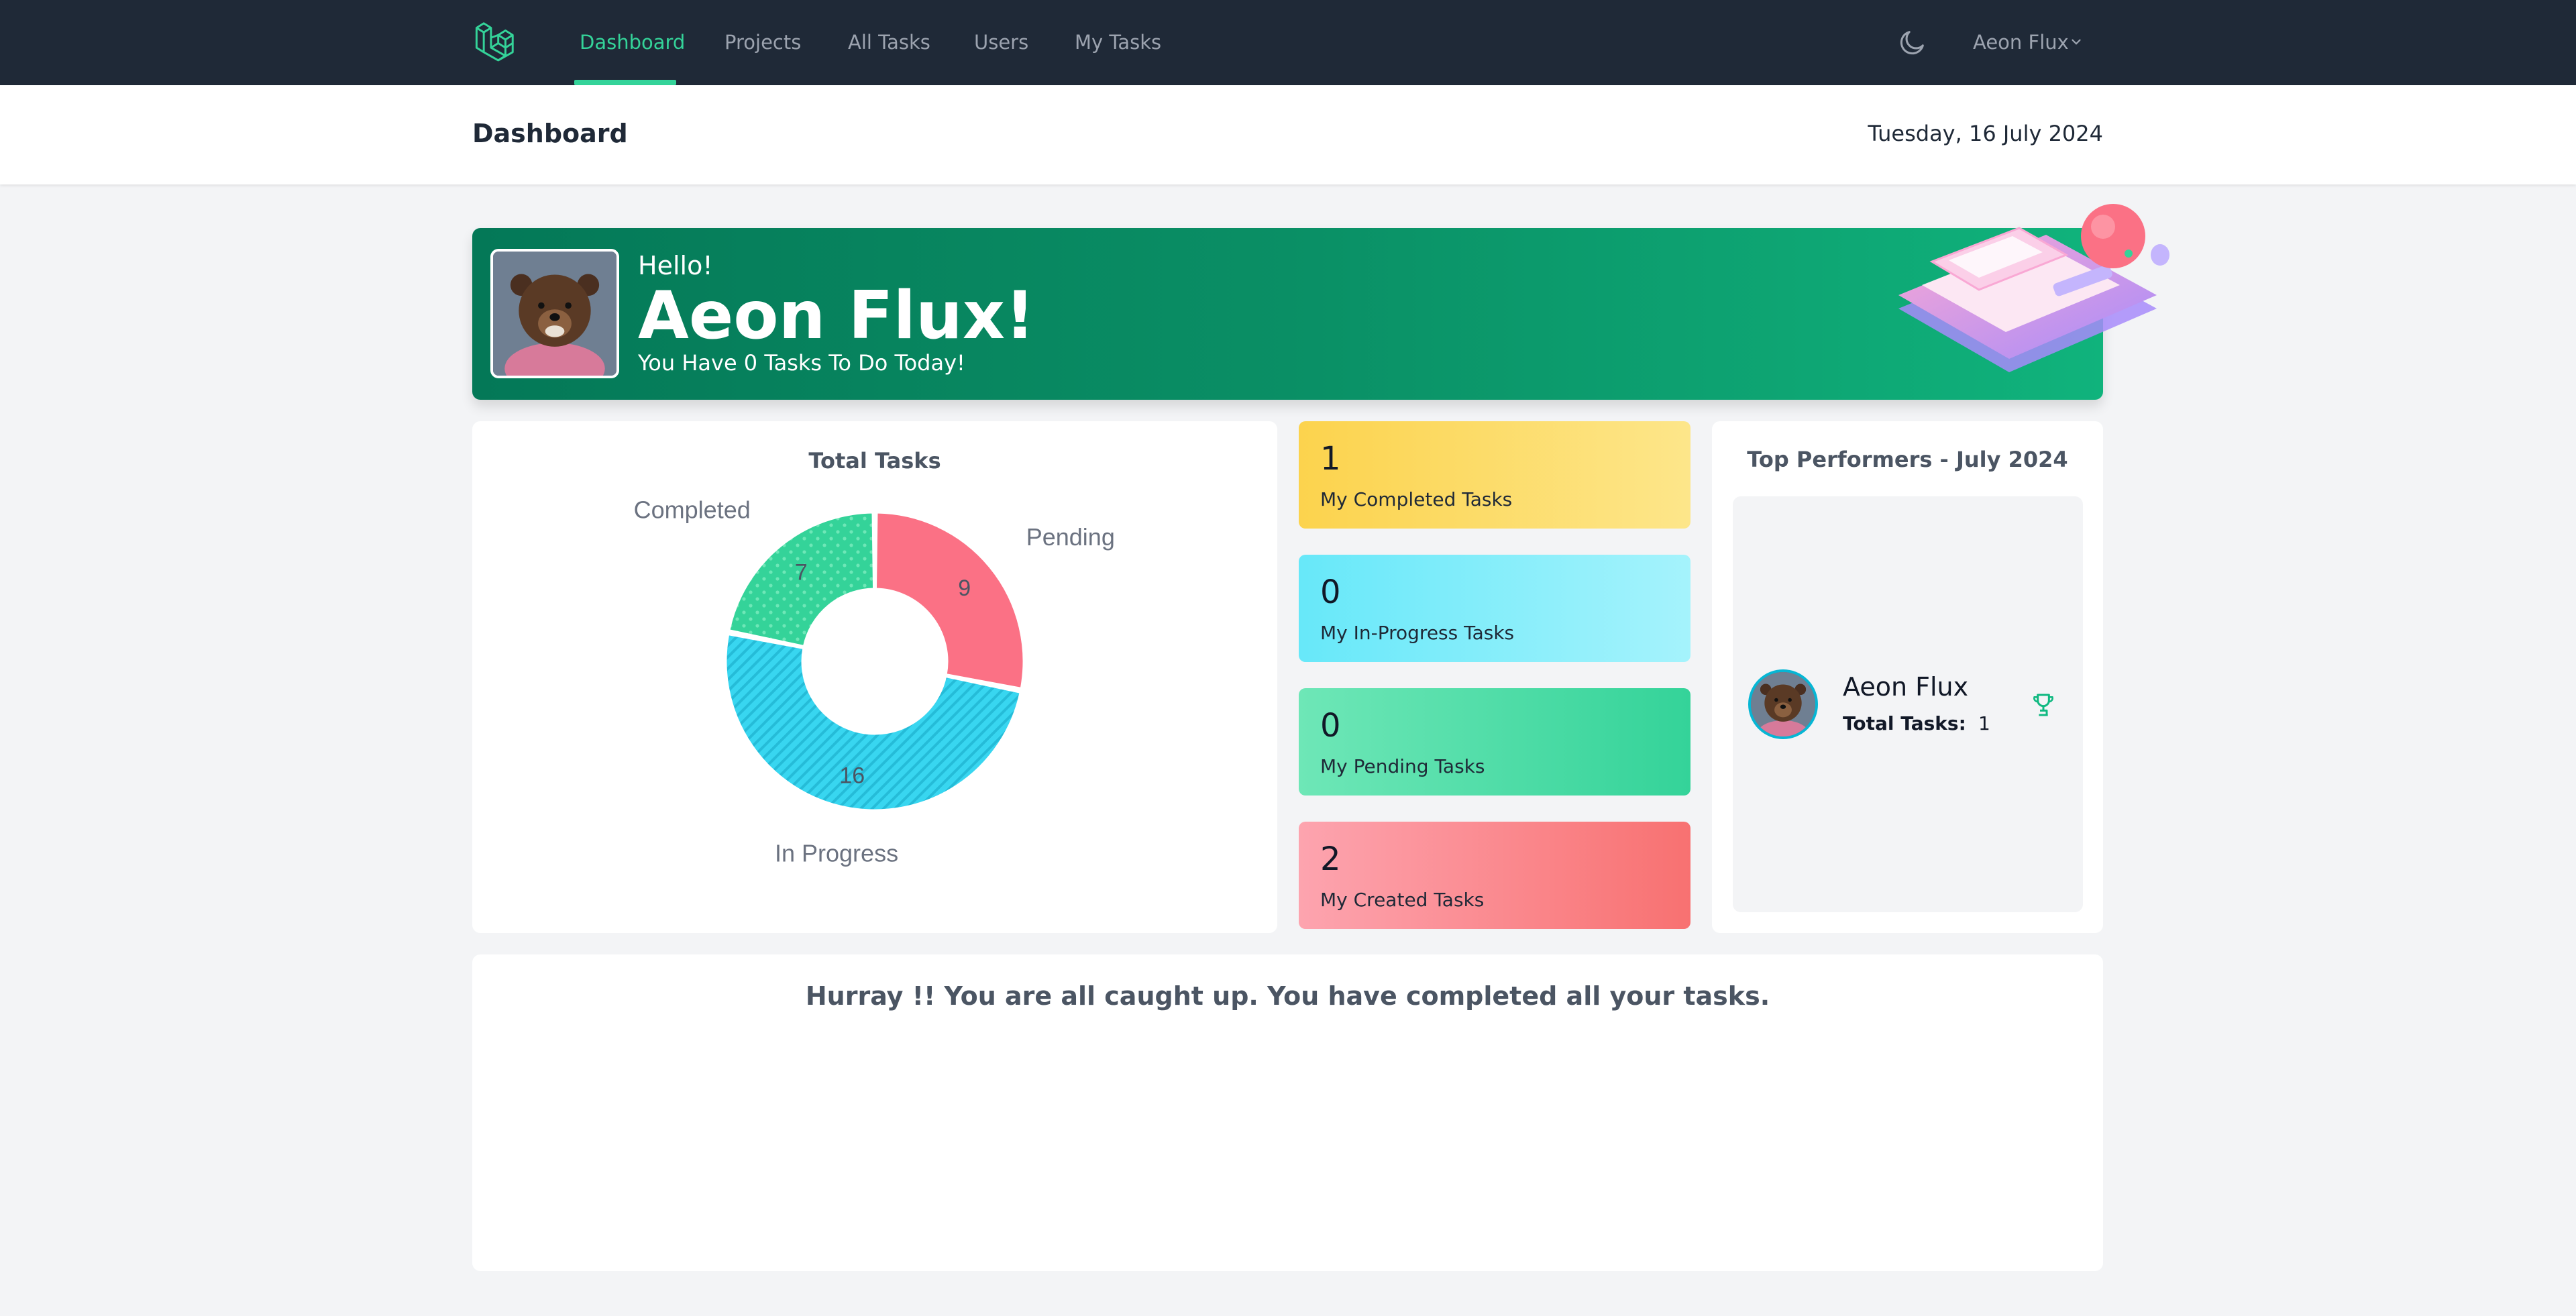 The image size is (2576, 1316). I want to click on slice-value-label: 16, so click(852, 776).